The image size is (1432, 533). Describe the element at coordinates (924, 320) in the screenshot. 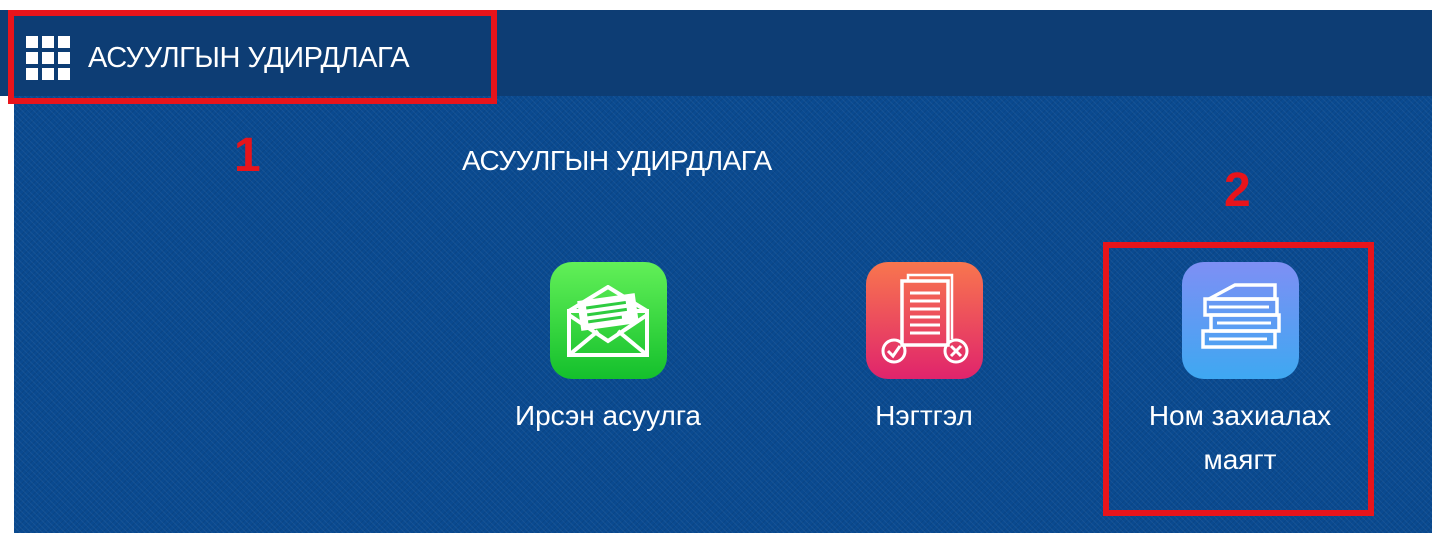

I see `document-report-icon` at that location.